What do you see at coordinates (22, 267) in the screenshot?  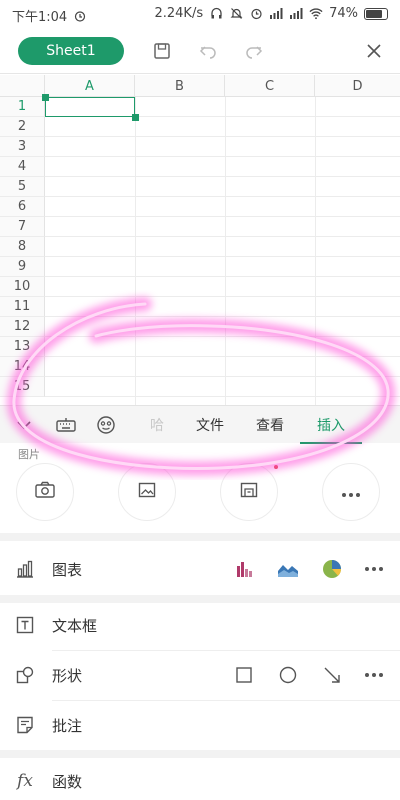 I see `row-header: 9` at bounding box center [22, 267].